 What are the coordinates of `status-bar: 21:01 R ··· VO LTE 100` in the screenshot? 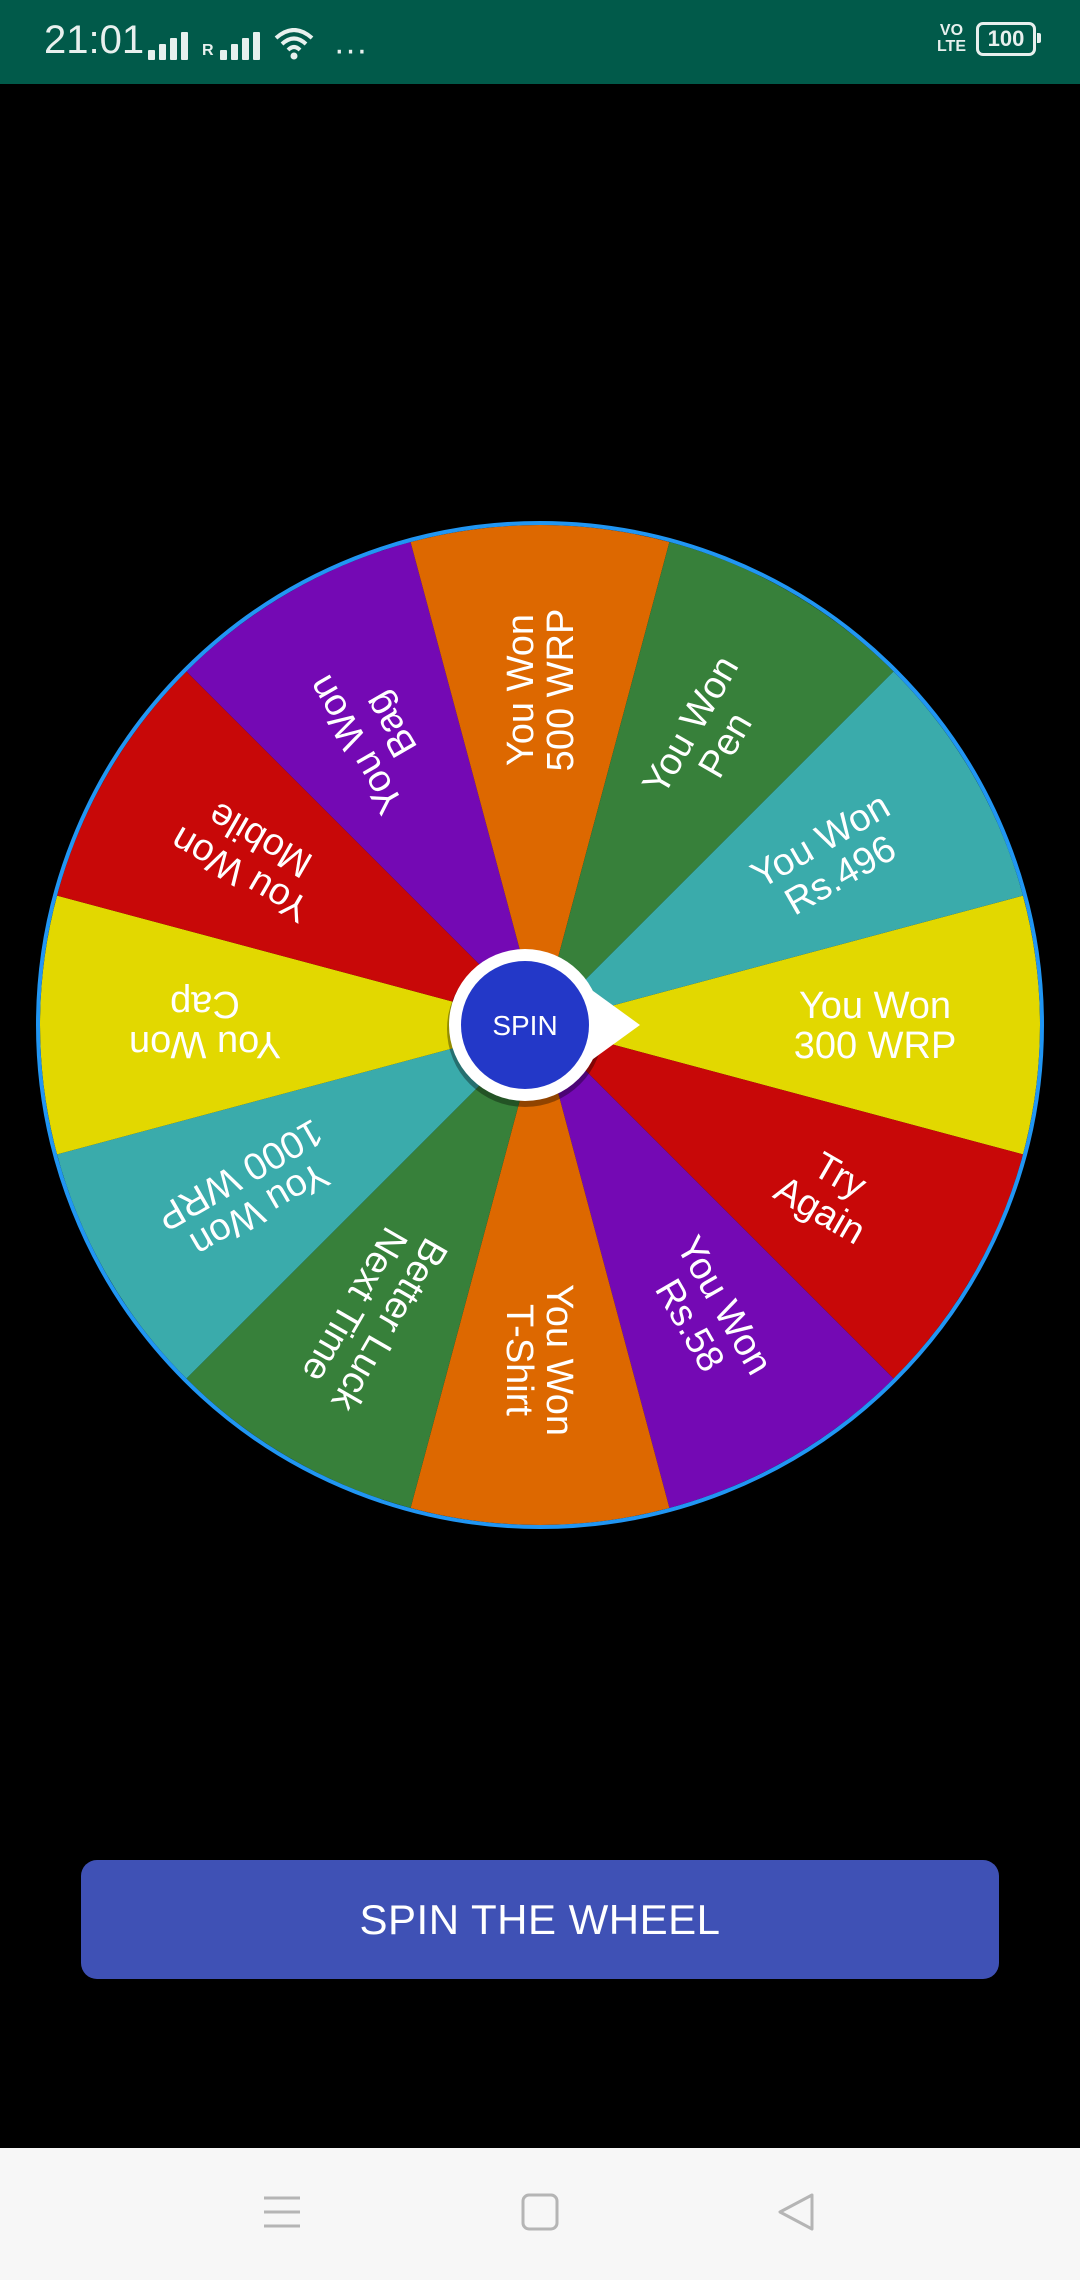 It's located at (540, 42).